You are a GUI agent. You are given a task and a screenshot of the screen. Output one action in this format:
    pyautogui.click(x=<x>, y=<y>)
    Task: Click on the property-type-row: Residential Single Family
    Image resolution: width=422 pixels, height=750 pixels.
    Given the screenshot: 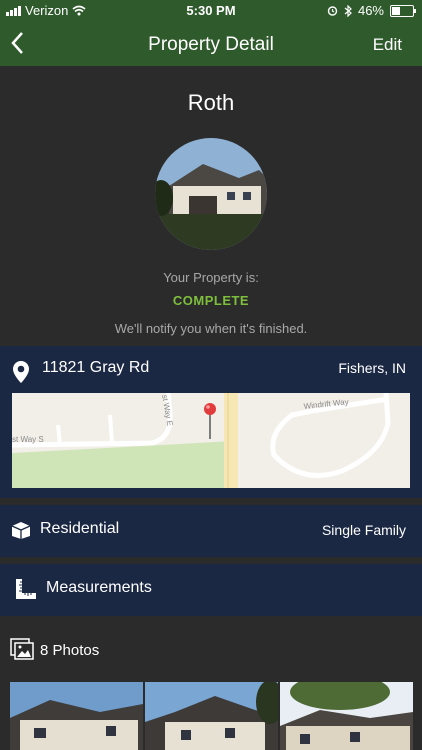 What is the action you would take?
    pyautogui.click(x=211, y=531)
    